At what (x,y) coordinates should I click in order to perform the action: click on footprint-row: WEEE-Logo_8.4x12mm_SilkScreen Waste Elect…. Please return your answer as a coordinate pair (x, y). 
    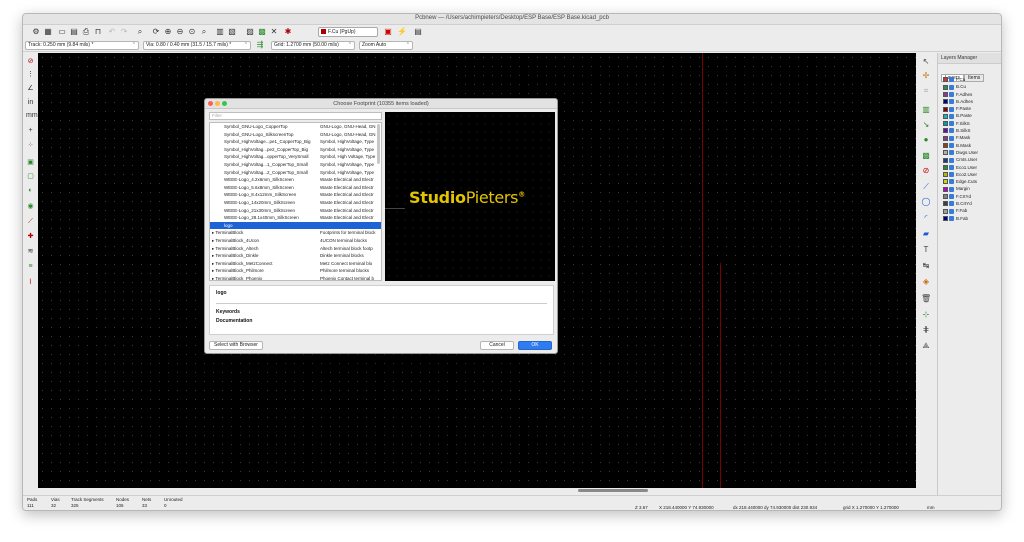
    Looking at the image, I should click on (295, 195).